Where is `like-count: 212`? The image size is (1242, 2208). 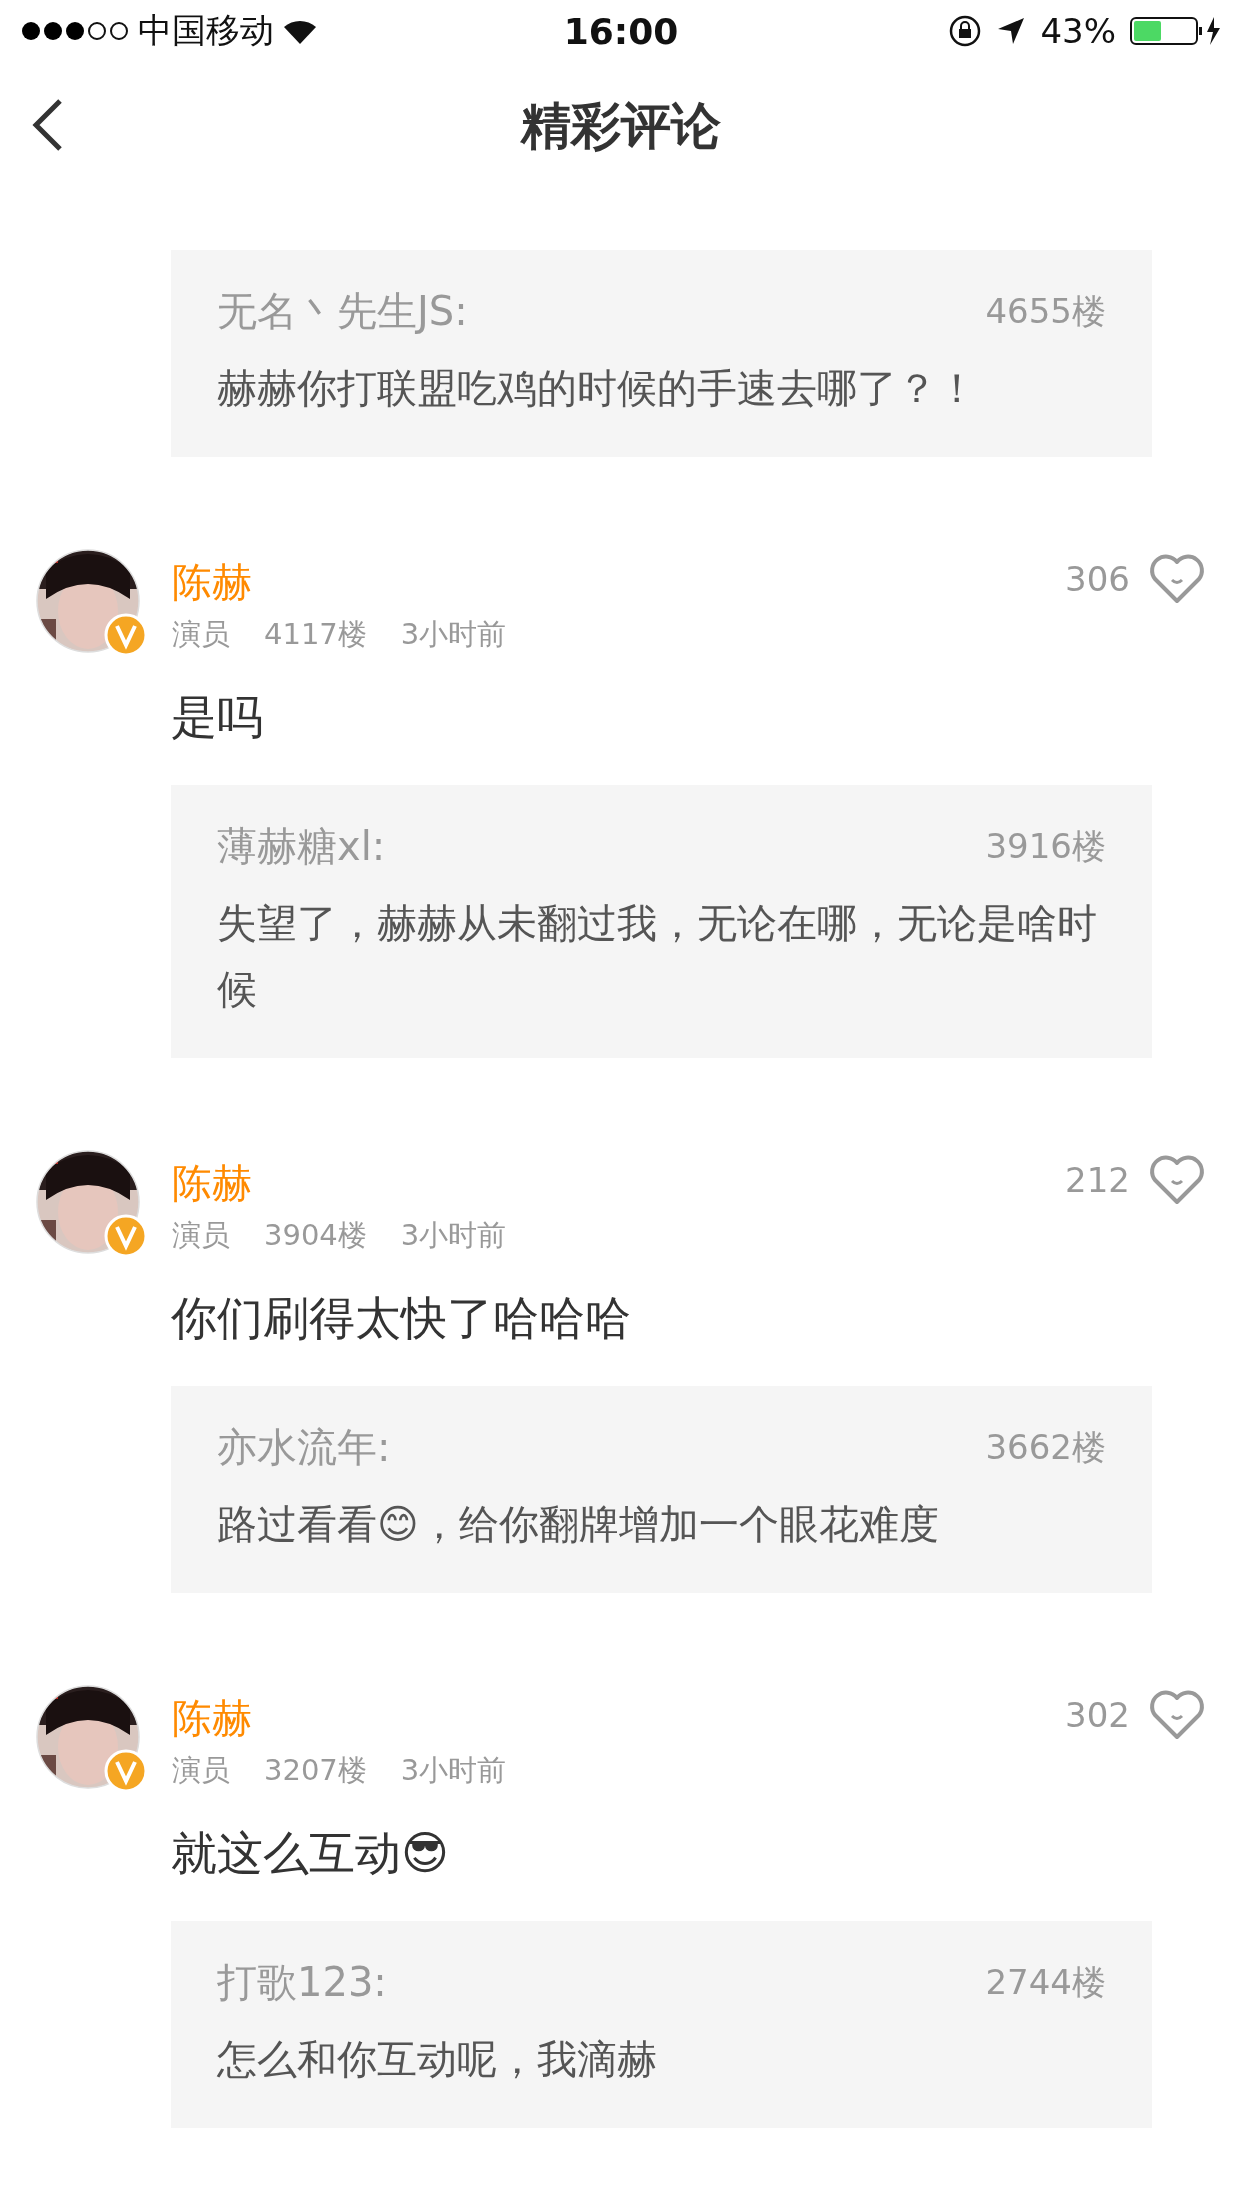 like-count: 212 is located at coordinates (1097, 1180).